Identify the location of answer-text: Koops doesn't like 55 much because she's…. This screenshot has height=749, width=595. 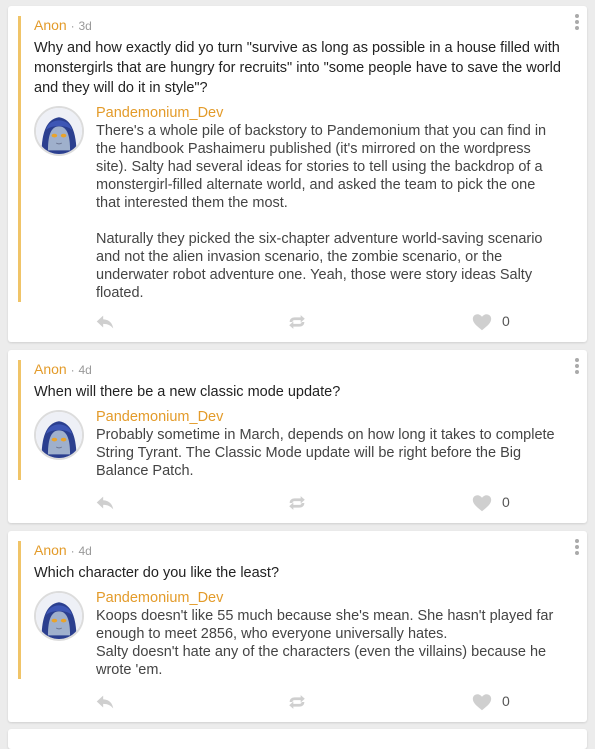
(325, 643).